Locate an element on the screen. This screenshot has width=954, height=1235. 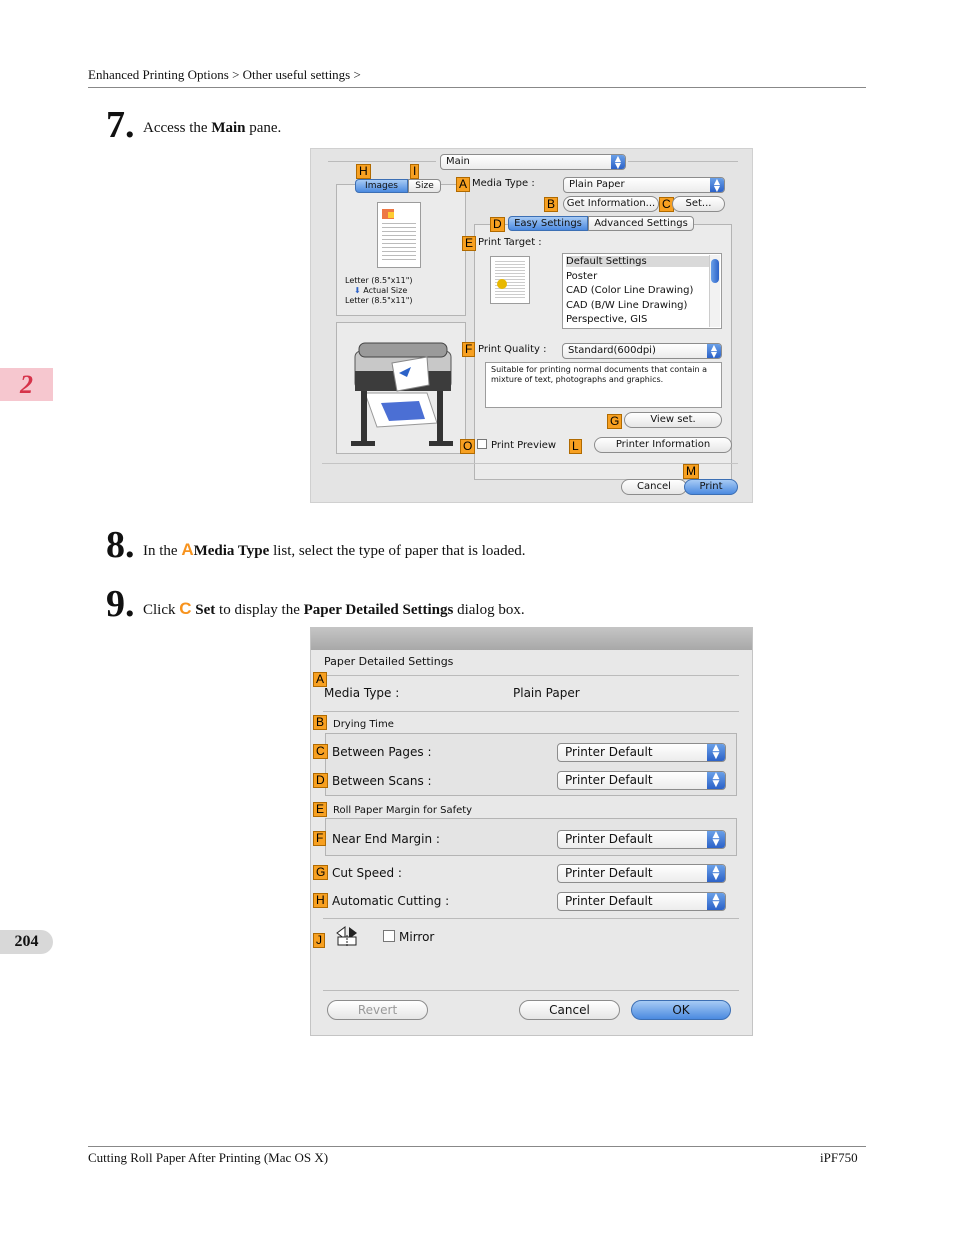
between-scans-select: Printer Default ▲ ▼ is located at coordinates (641, 780).